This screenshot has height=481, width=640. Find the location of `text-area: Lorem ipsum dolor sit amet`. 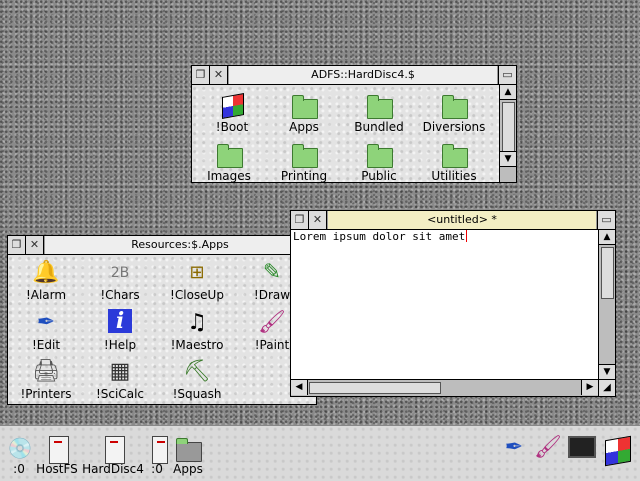

text-area: Lorem ipsum dolor sit amet is located at coordinates (444, 304).